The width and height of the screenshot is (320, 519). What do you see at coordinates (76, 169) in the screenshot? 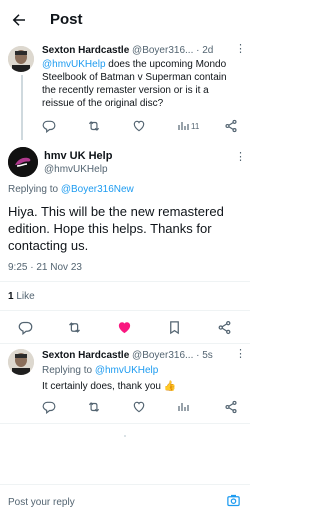
I see `author-handle: @hmvUKHelp` at bounding box center [76, 169].